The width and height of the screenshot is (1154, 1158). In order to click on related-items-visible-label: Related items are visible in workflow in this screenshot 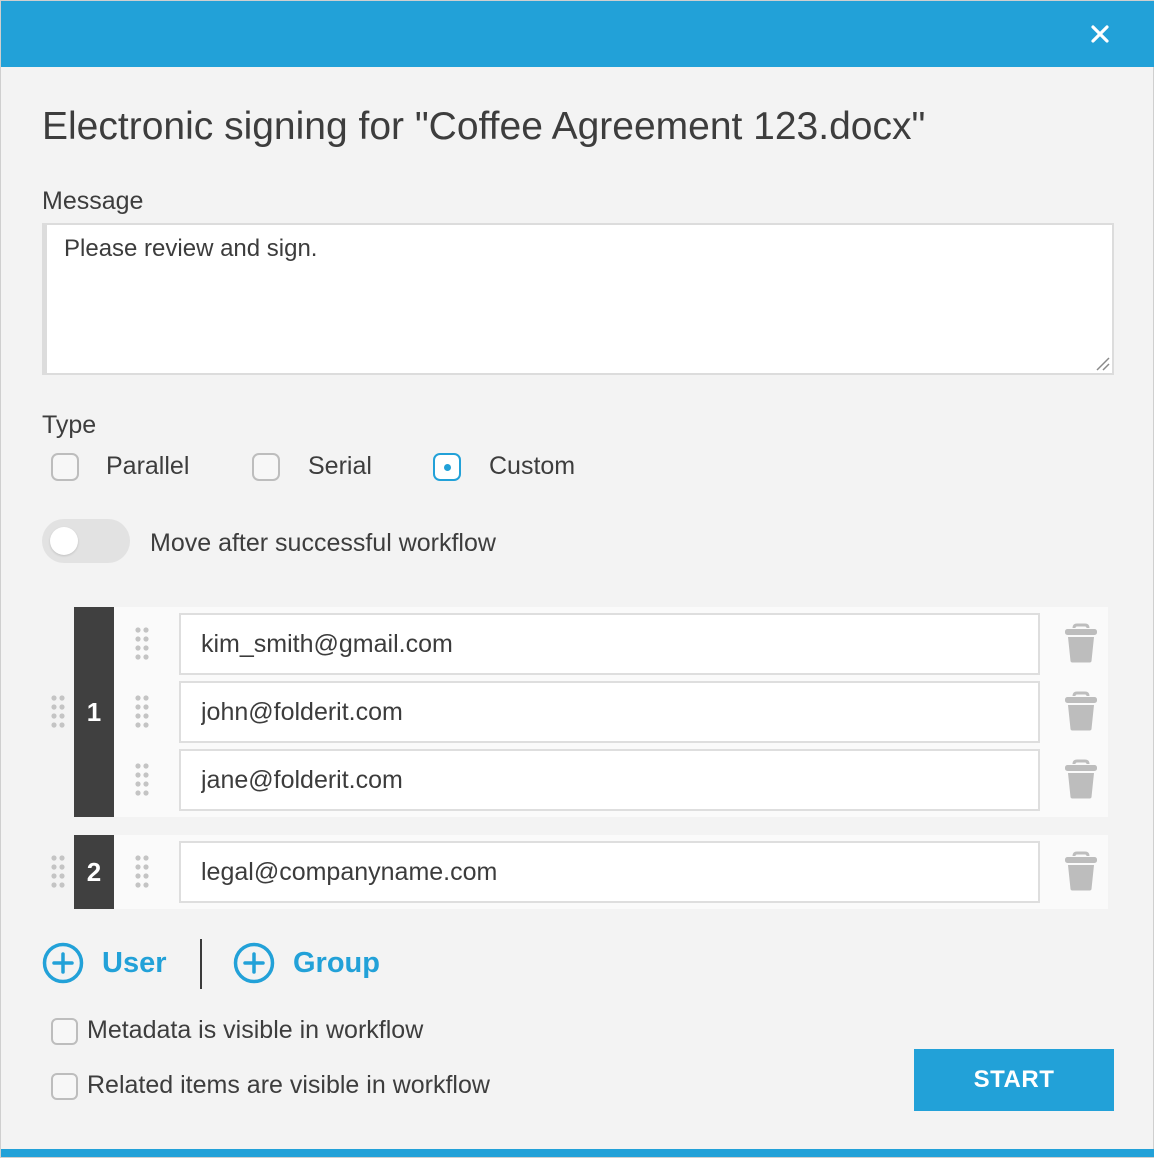, I will do `click(288, 1085)`.